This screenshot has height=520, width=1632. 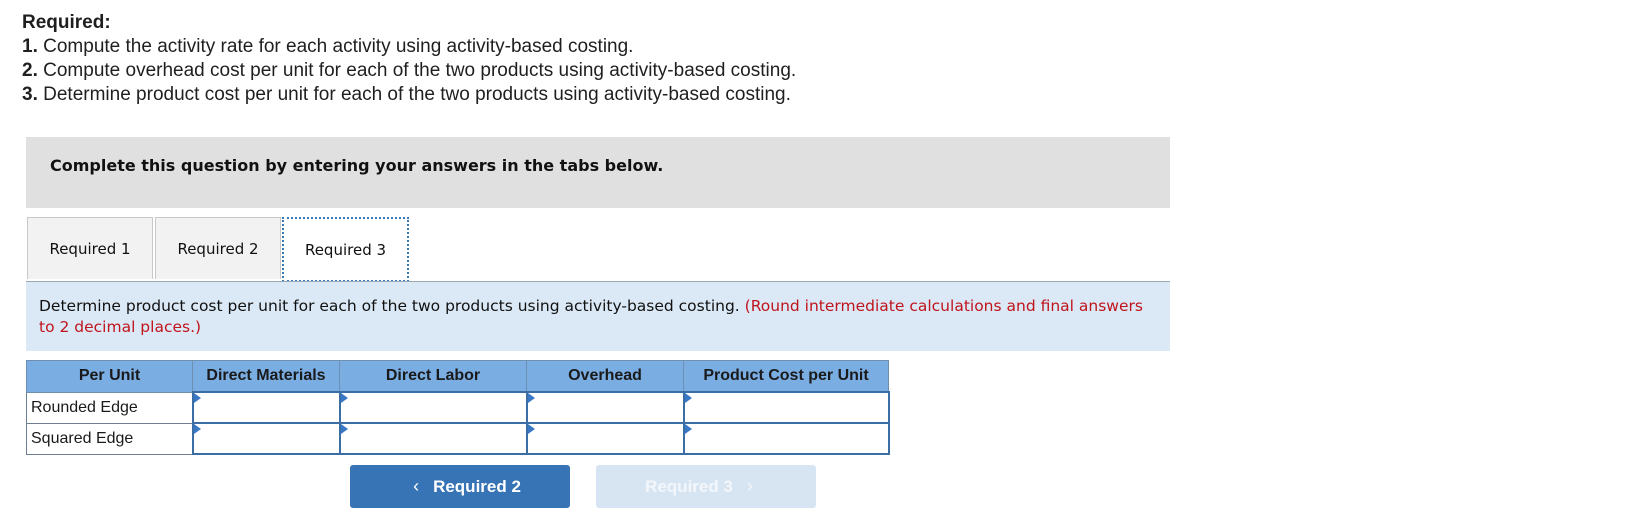 What do you see at coordinates (689, 486) in the screenshot?
I see `next-button-label: Required 3` at bounding box center [689, 486].